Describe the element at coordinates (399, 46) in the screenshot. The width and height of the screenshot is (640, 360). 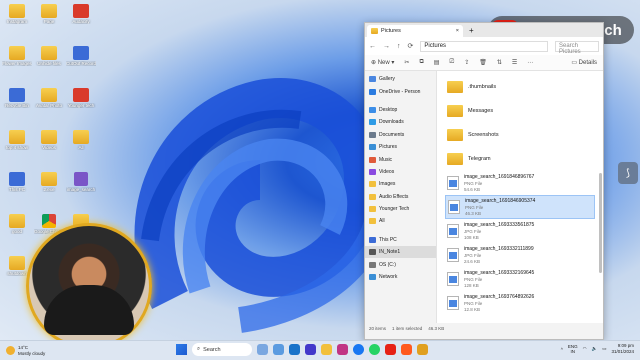
I see `up-icon: ↑` at that location.